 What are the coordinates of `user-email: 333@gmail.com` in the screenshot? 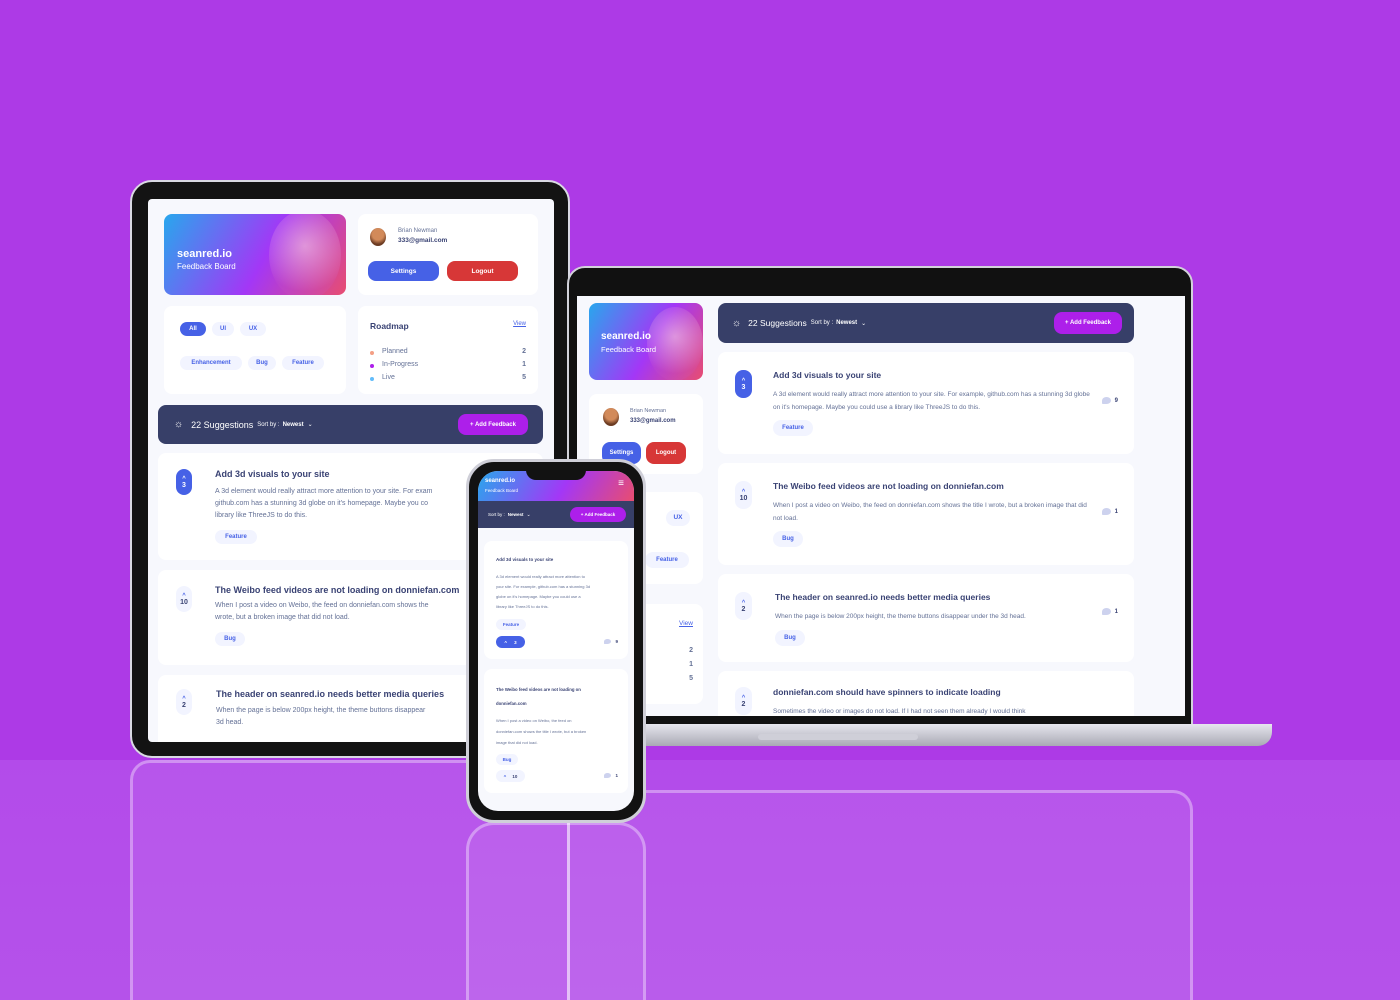 It's located at (423, 240).